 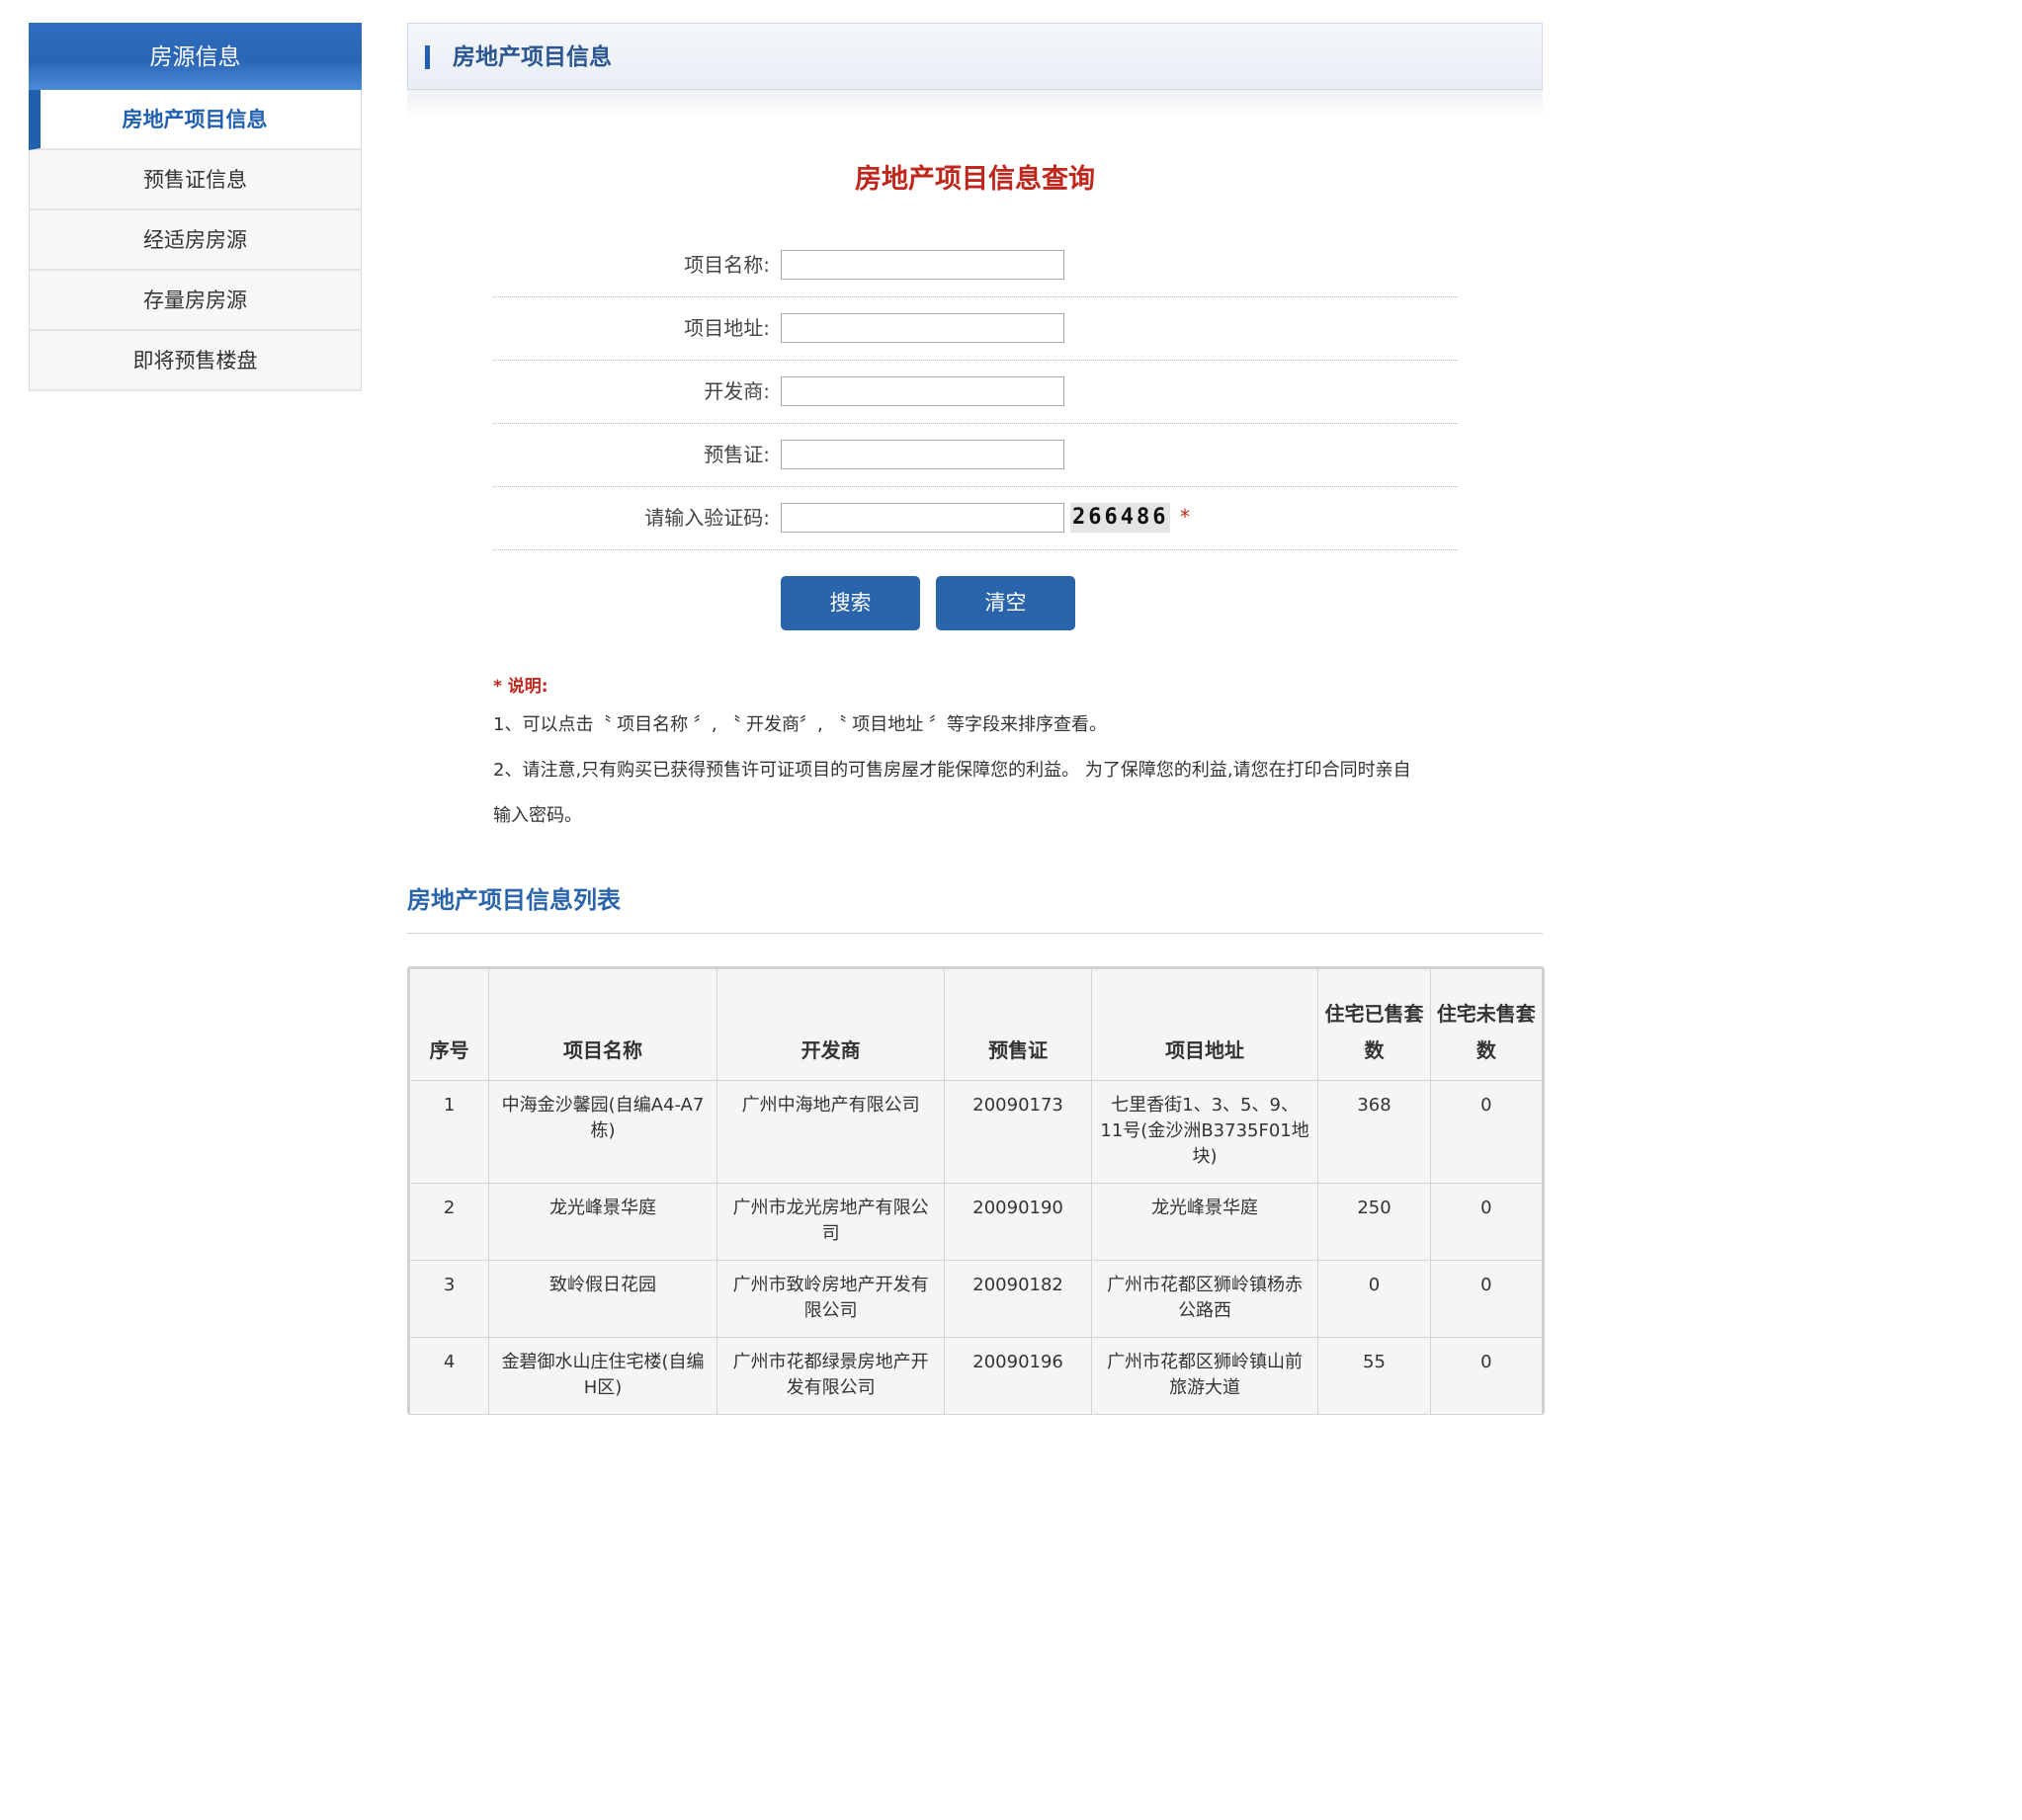 What do you see at coordinates (975, 56) in the screenshot?
I see `panel-header: 房地产项目信息` at bounding box center [975, 56].